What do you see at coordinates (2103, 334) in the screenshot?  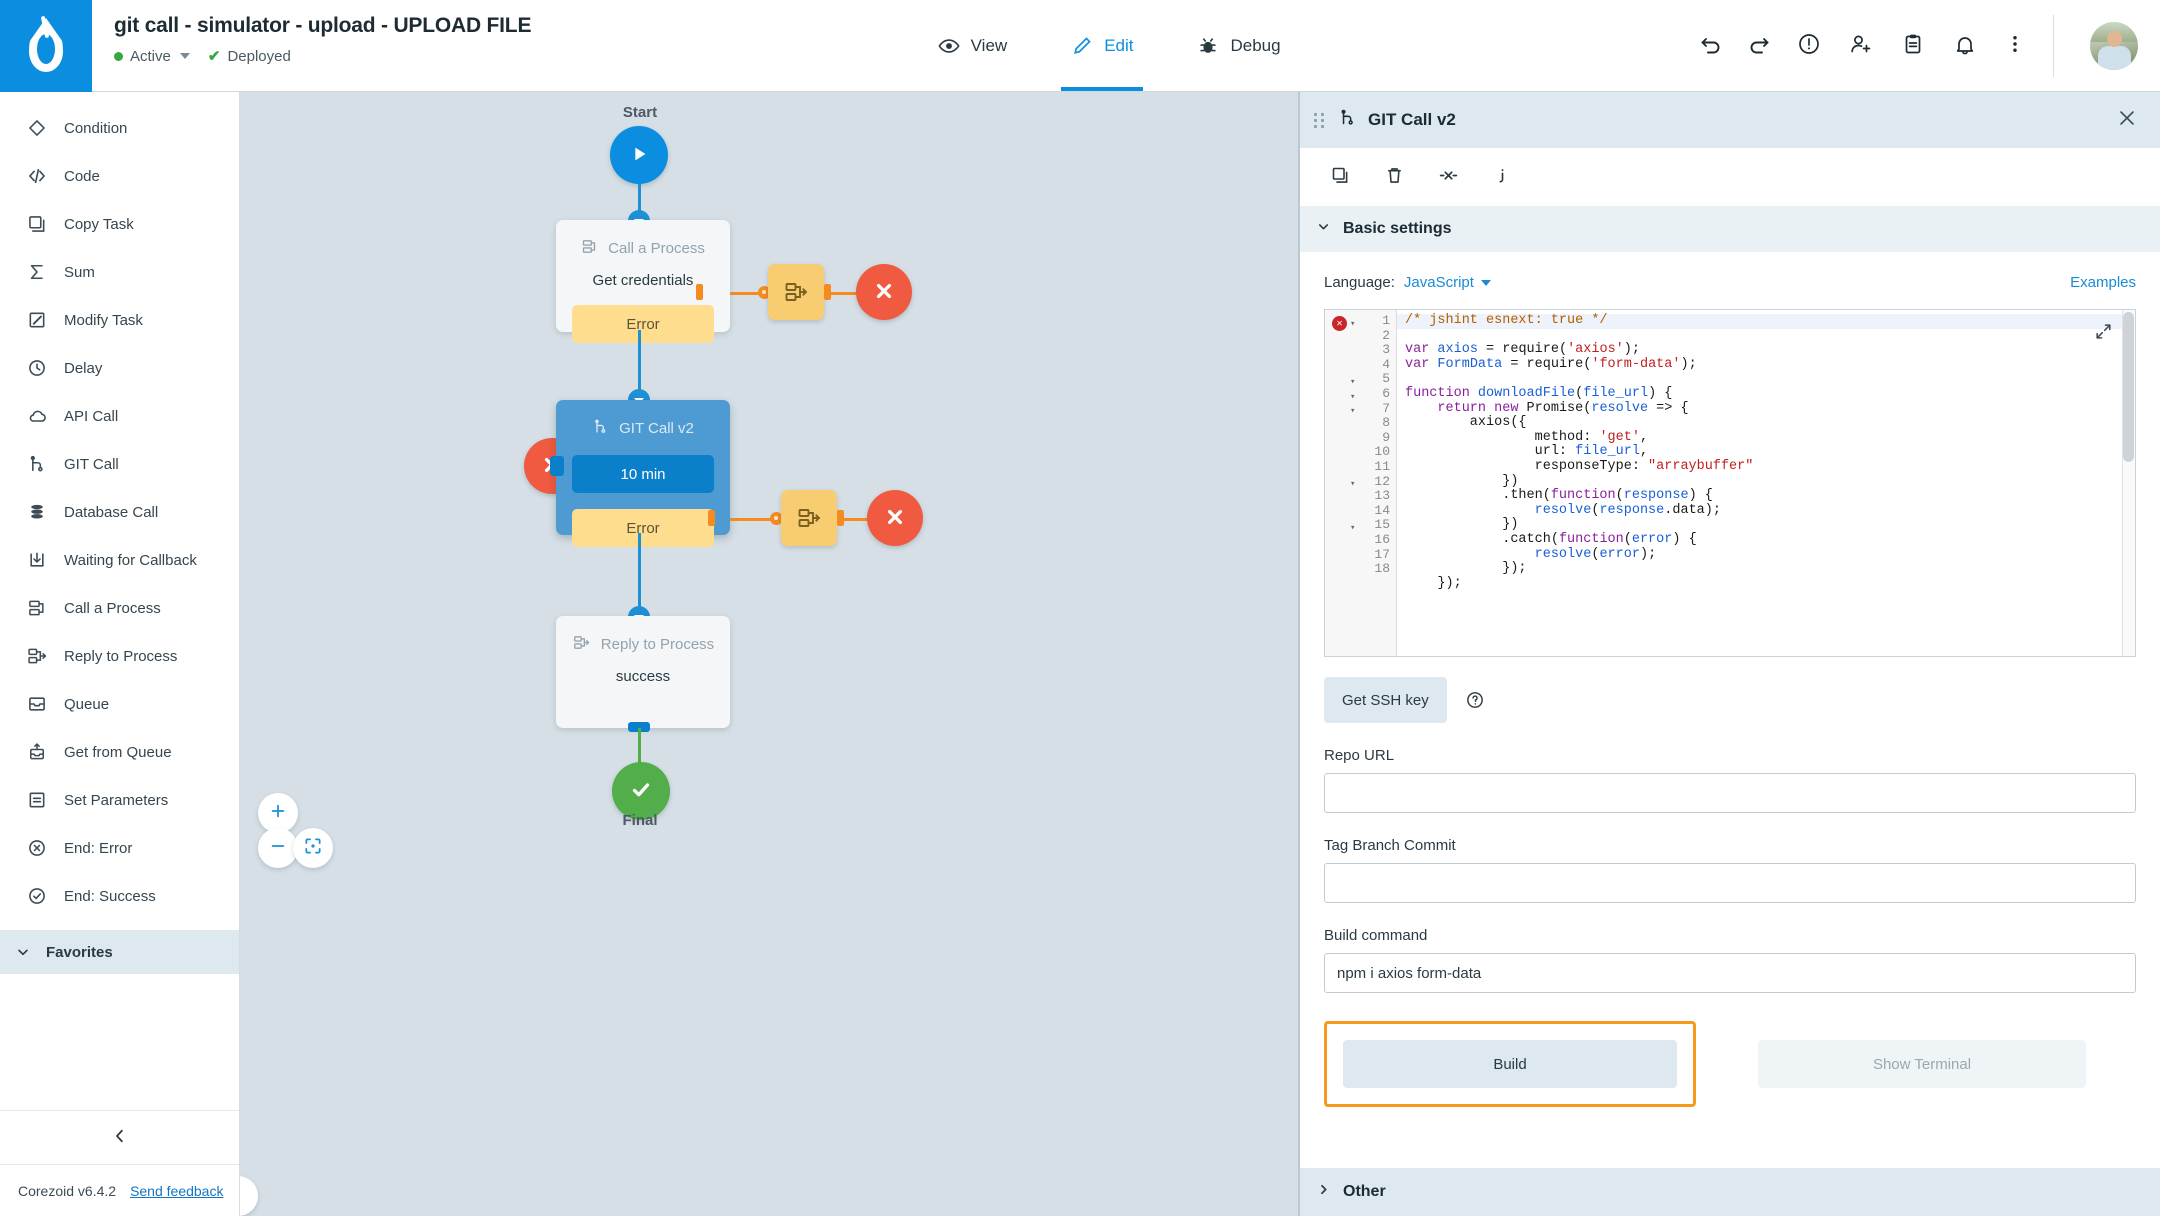 I see `expand-editor-button` at bounding box center [2103, 334].